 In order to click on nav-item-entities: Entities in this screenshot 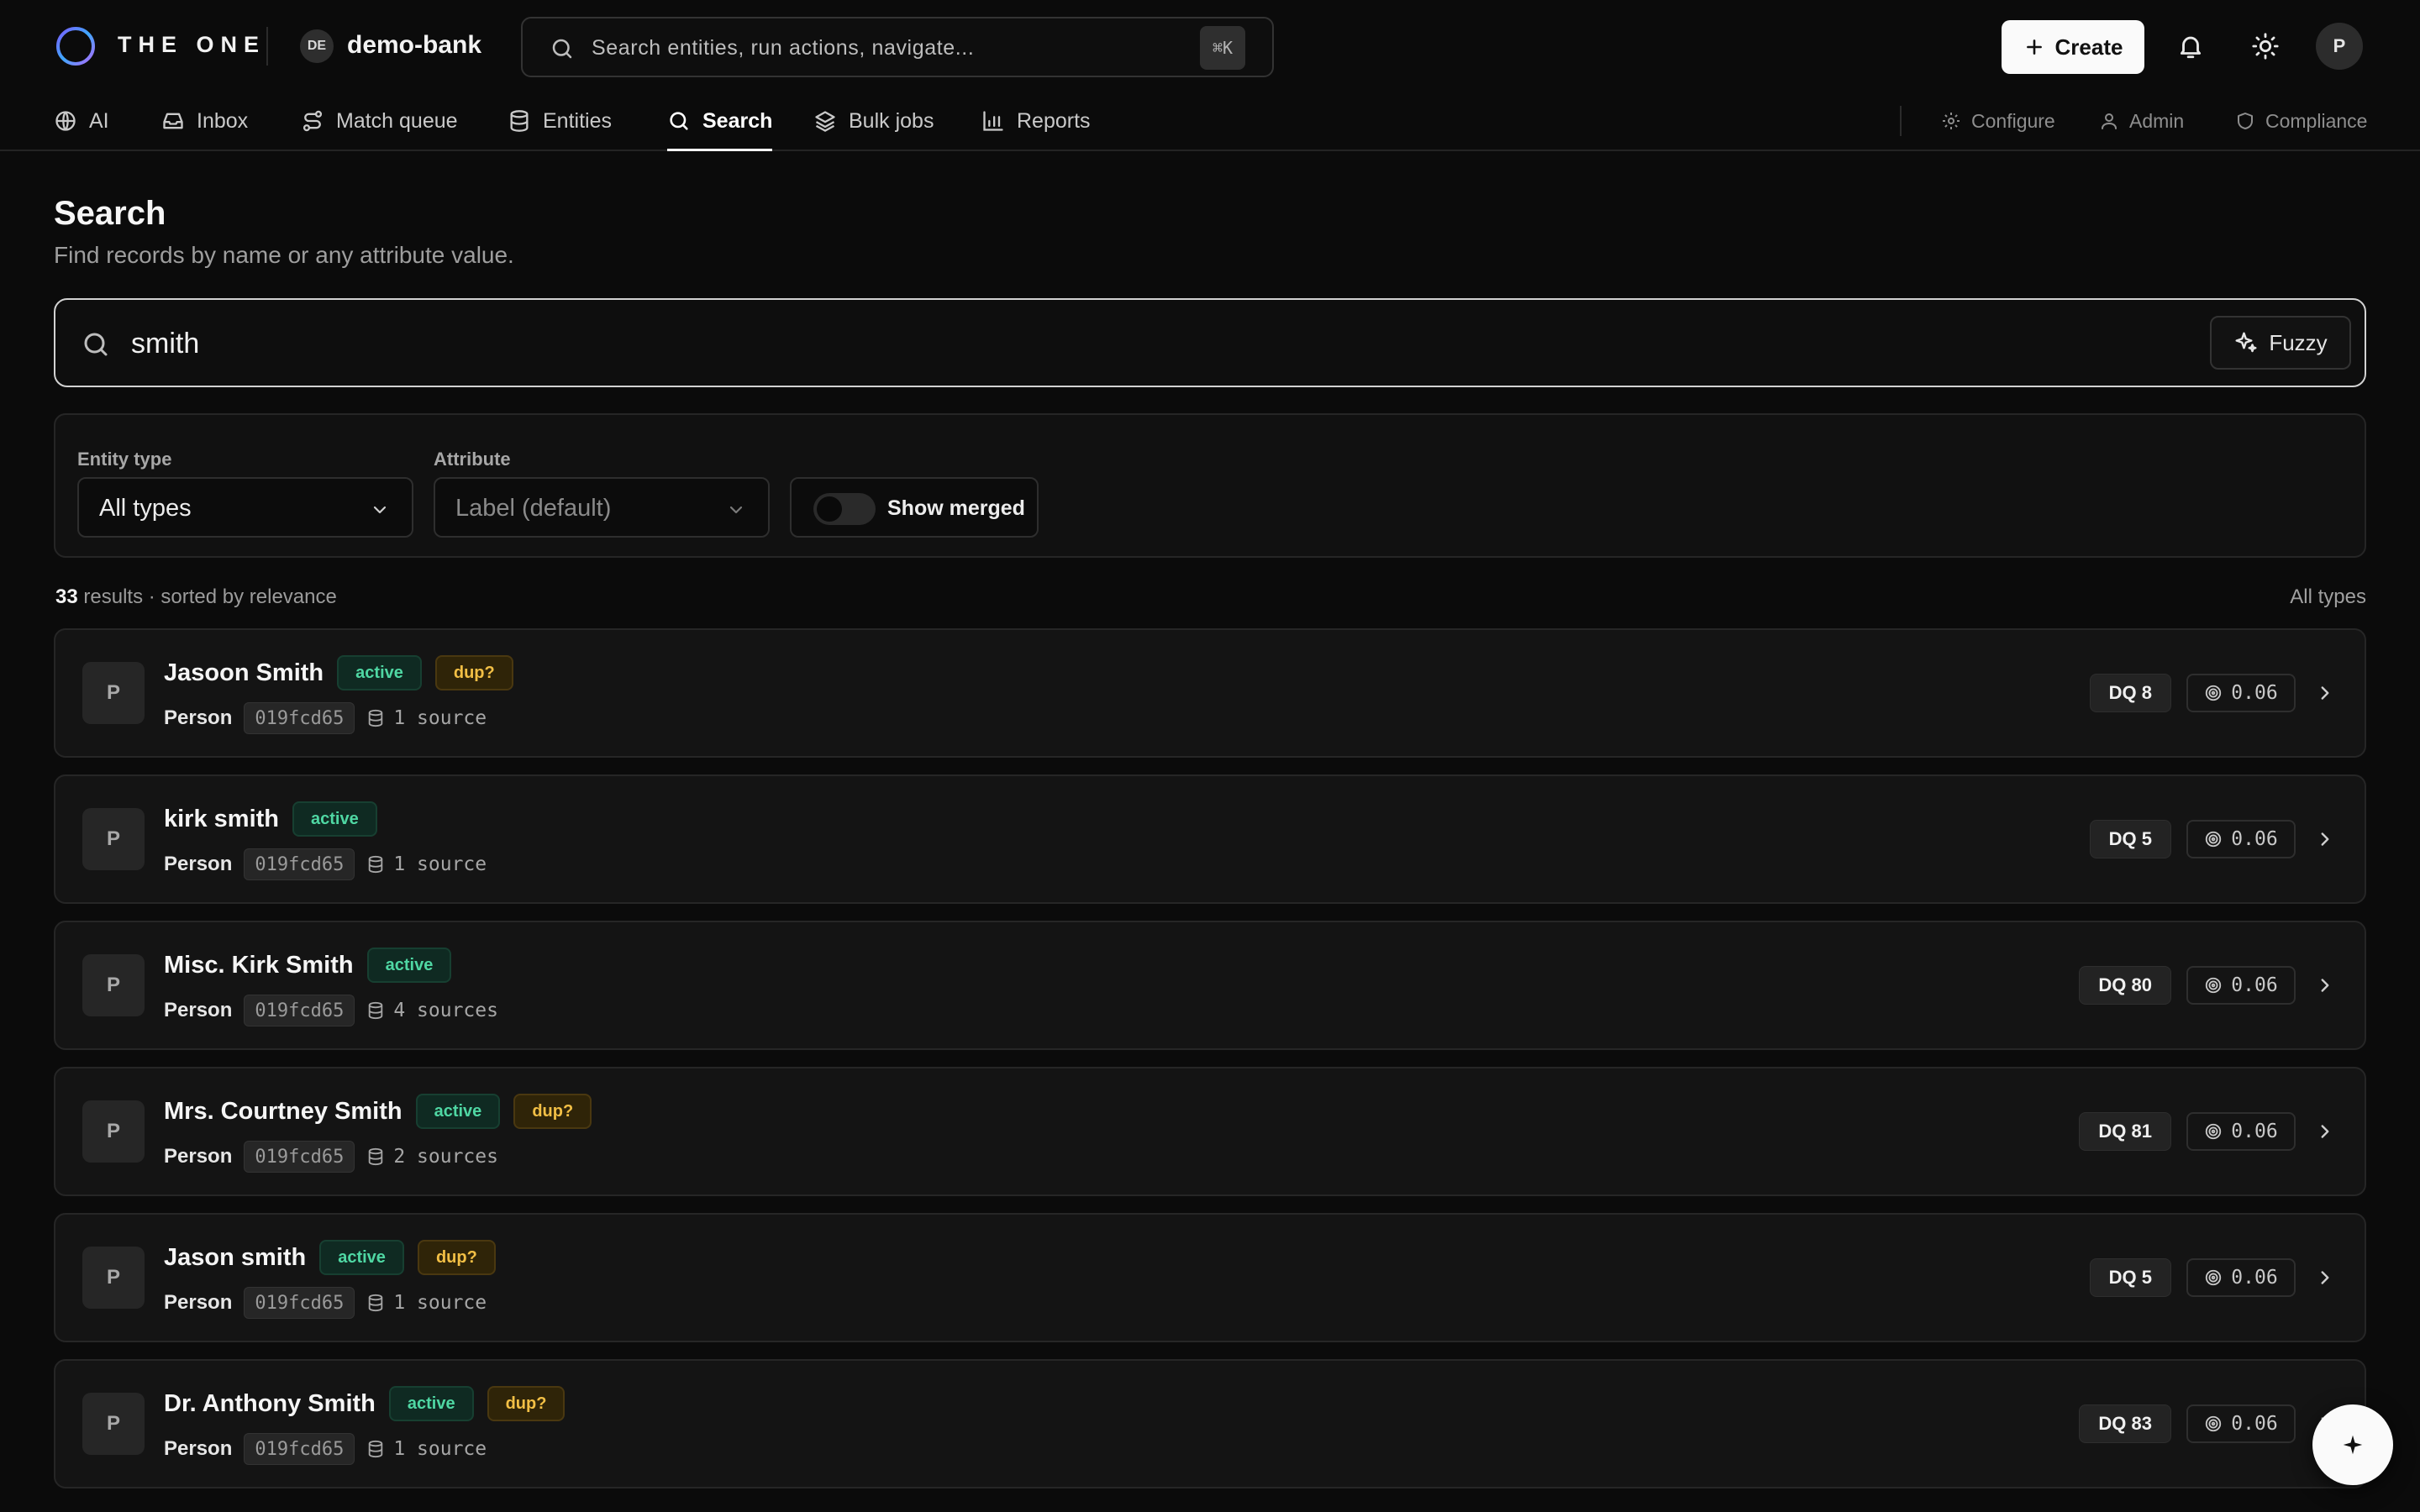, I will do `click(560, 121)`.